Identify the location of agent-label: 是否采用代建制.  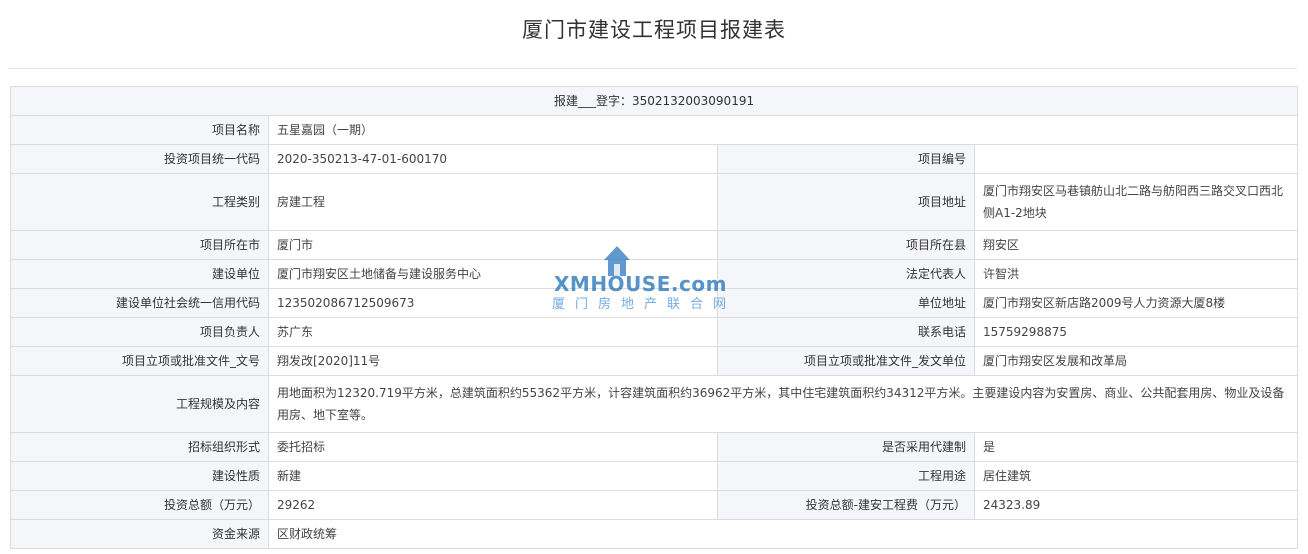
(846, 447).